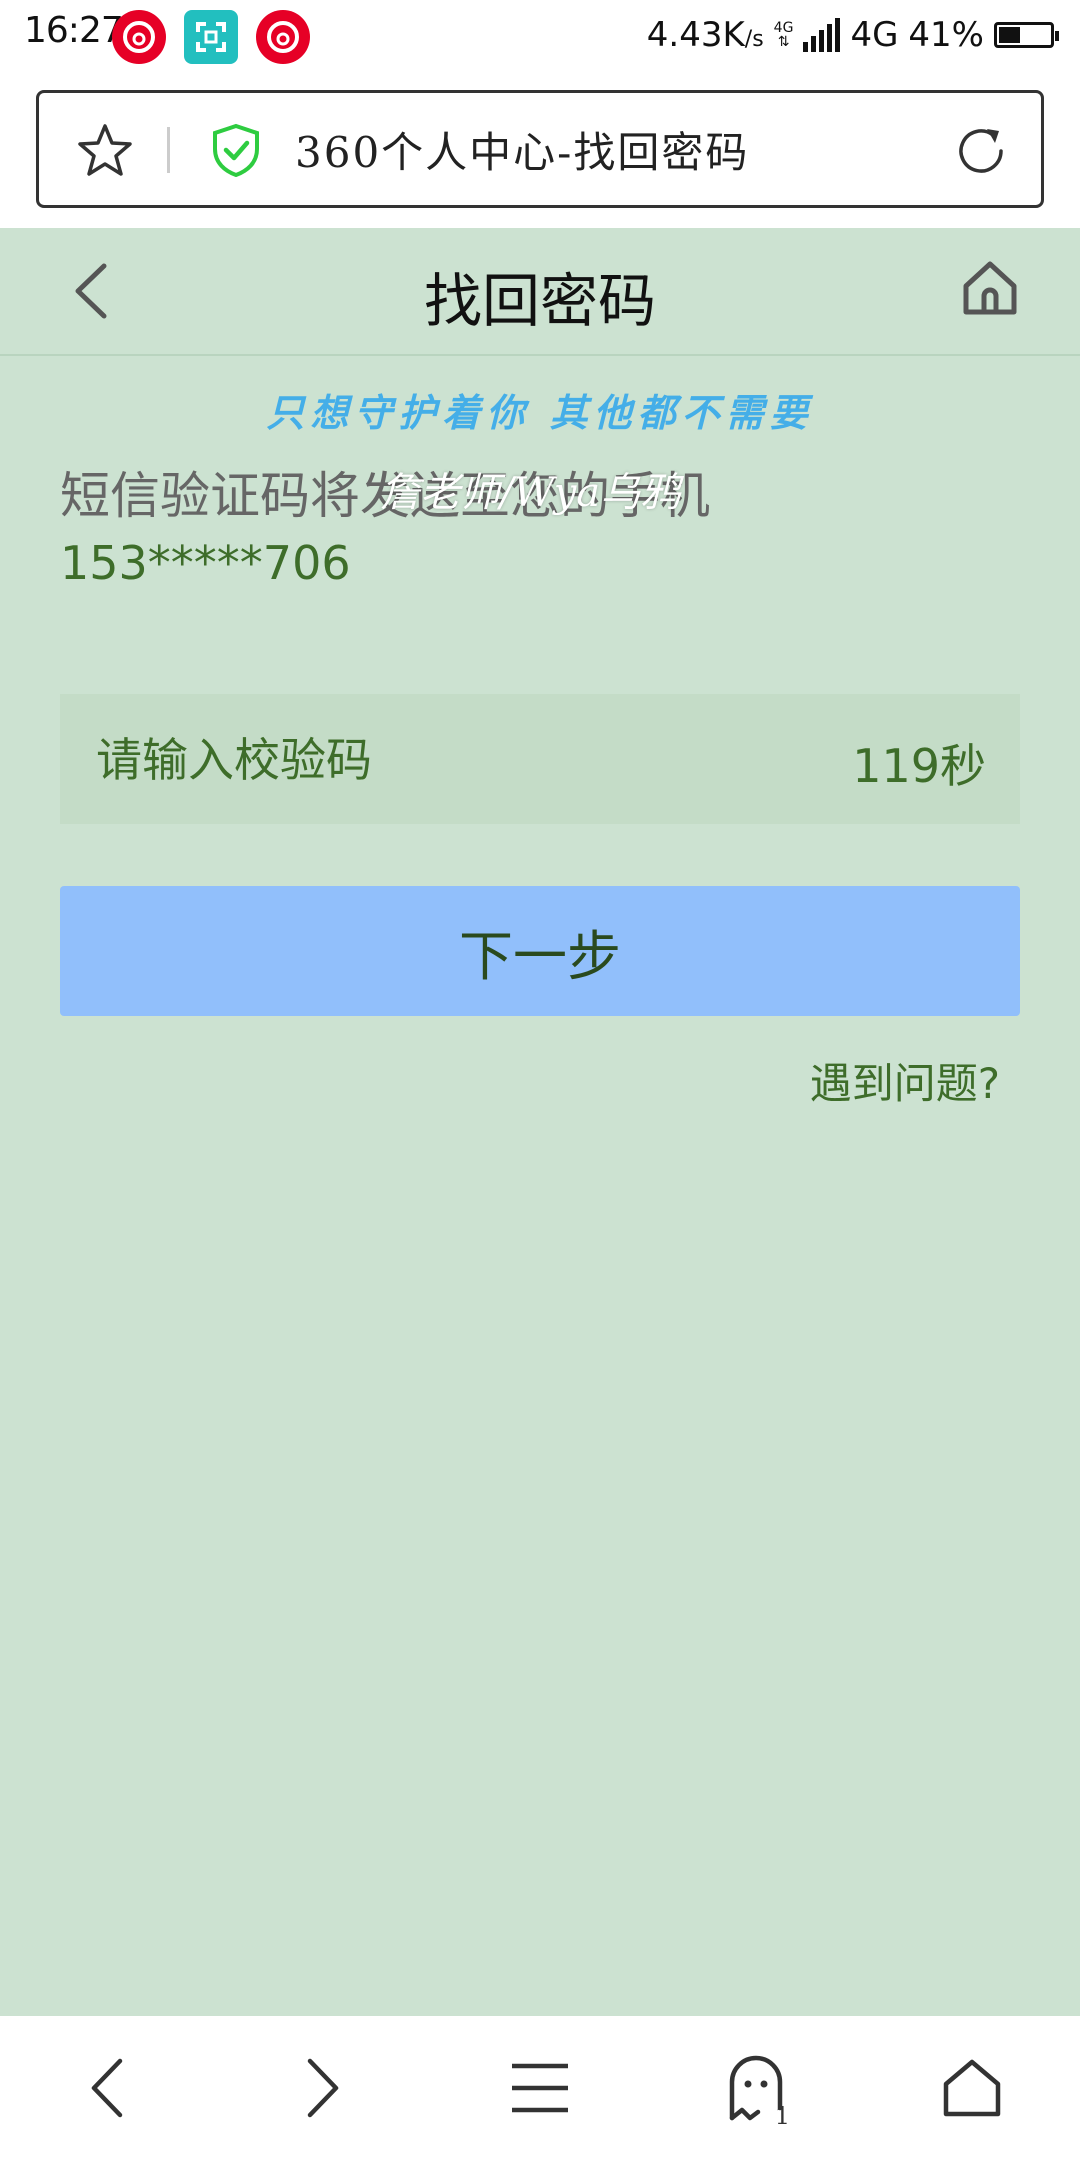 The height and width of the screenshot is (2160, 1080). Describe the element at coordinates (946, 35) in the screenshot. I see `battery-percent: 41%` at that location.